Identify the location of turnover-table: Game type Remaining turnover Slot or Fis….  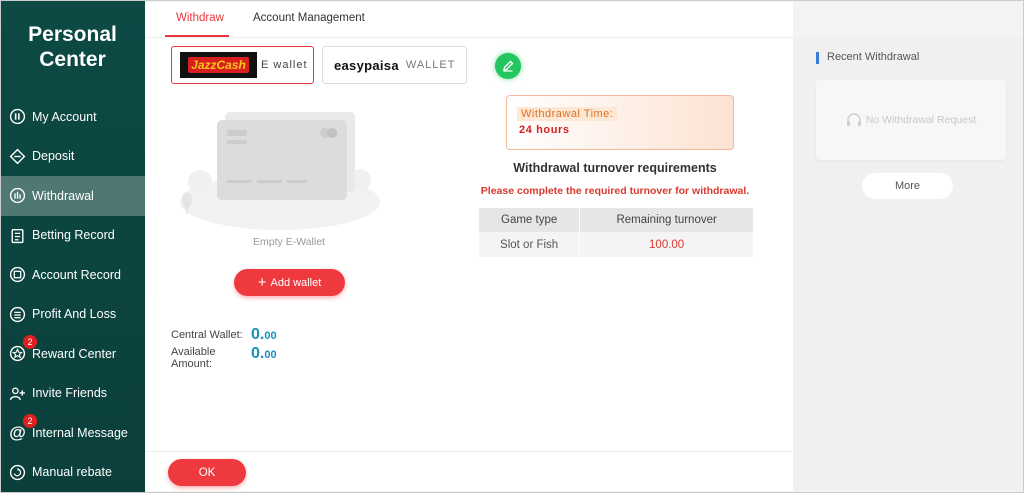
(616, 232).